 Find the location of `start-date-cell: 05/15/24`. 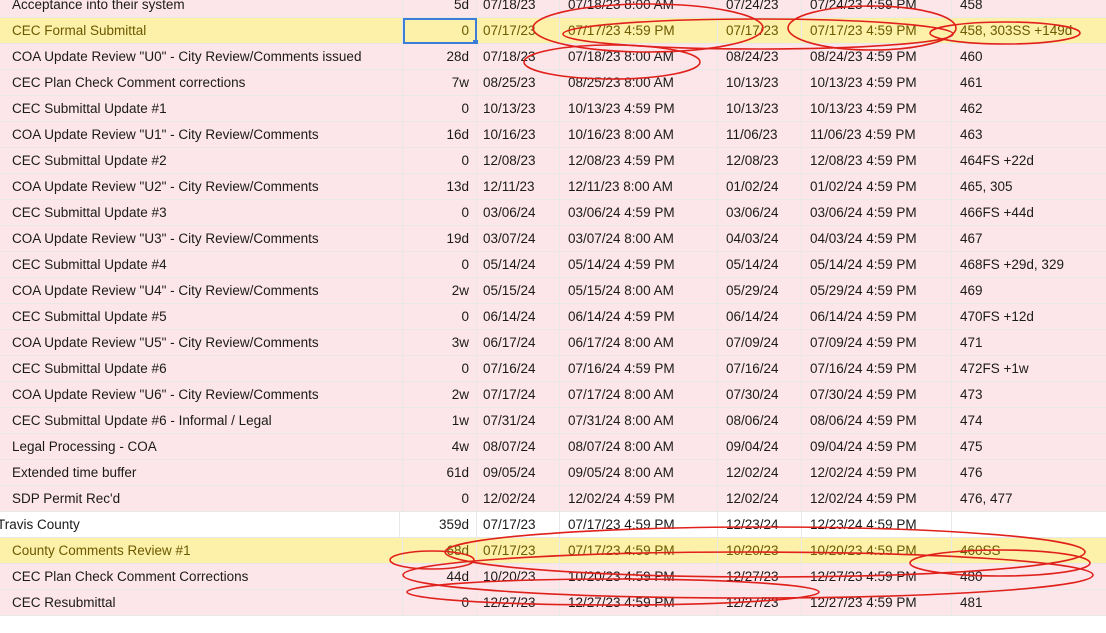

start-date-cell: 05/15/24 is located at coordinates (518, 290).